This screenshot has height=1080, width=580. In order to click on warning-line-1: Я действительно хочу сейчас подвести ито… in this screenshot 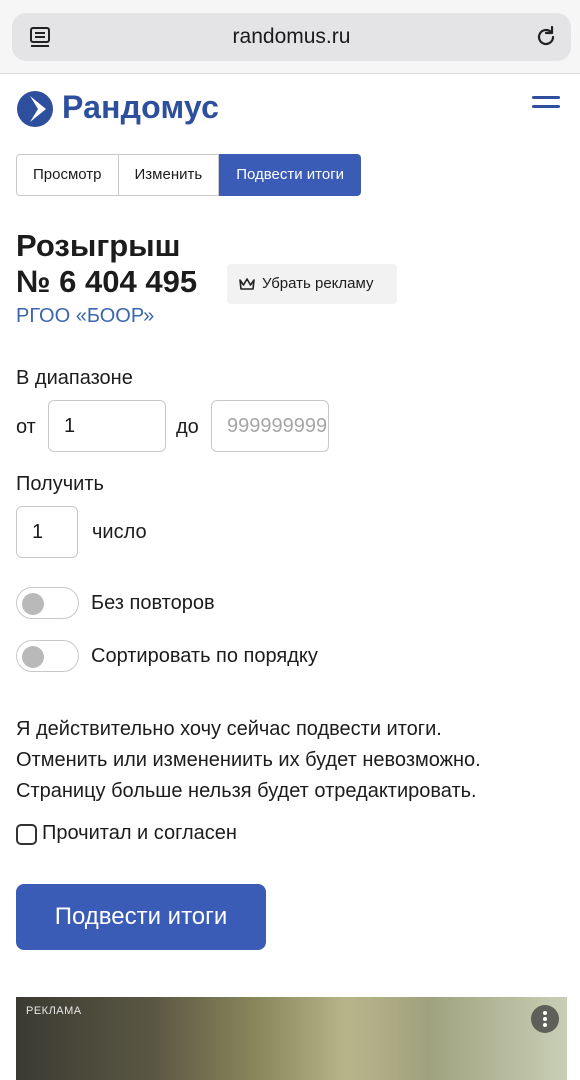, I will do `click(229, 729)`.